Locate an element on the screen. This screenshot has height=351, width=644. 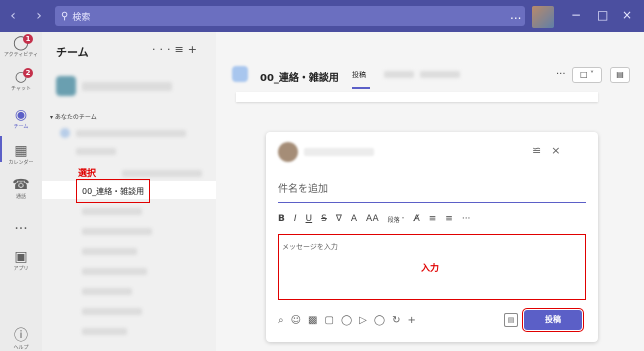
highlight-icon: ∇ is located at coordinates (339, 219).